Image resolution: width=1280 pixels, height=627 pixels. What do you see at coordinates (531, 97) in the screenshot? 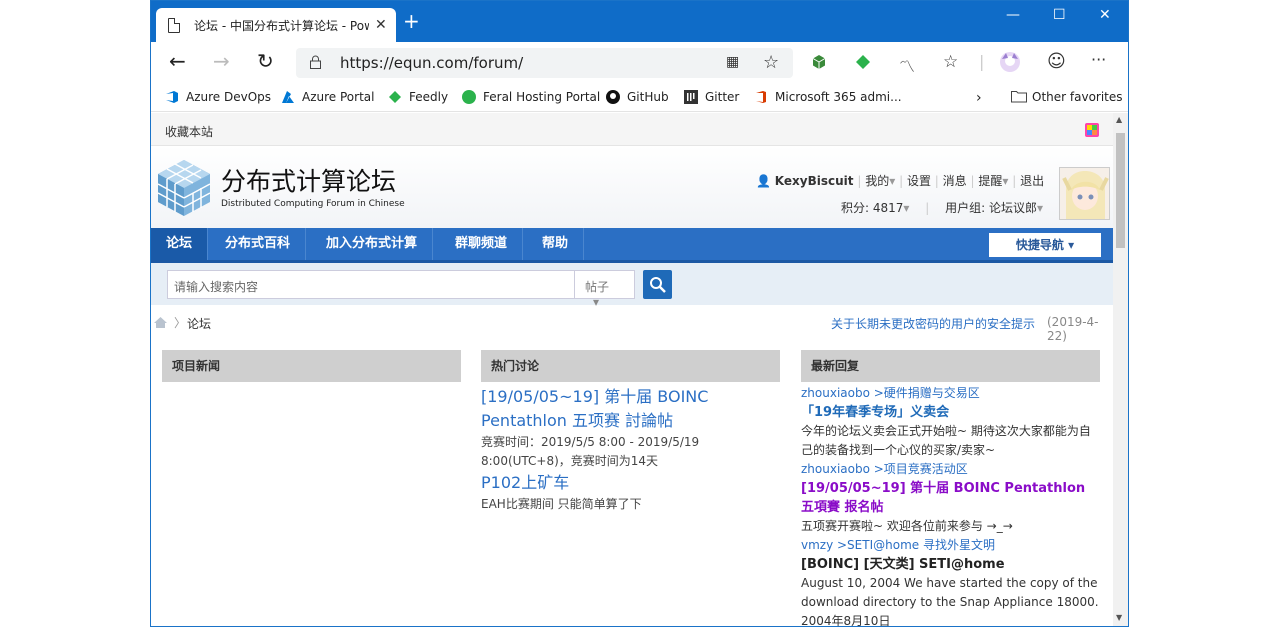
I see `bookmark-feral: Feral Hosting Portal` at bounding box center [531, 97].